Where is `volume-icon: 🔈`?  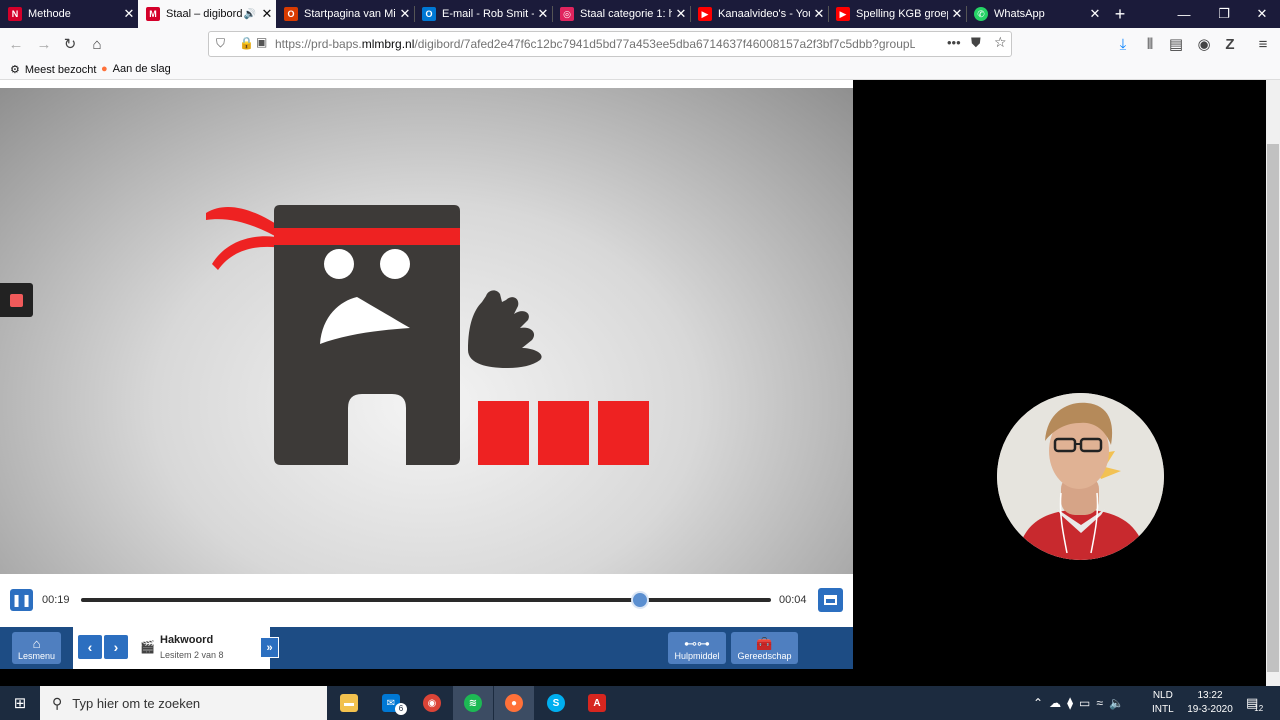
volume-icon: 🔈 is located at coordinates (1119, 703).